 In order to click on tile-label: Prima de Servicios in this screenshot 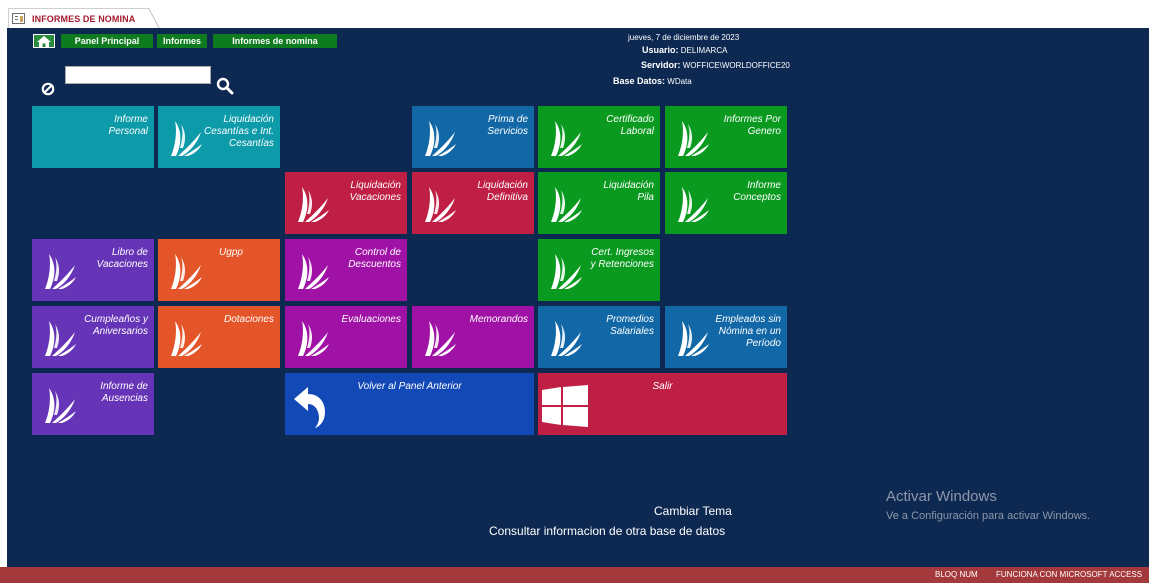, I will do `click(507, 125)`.